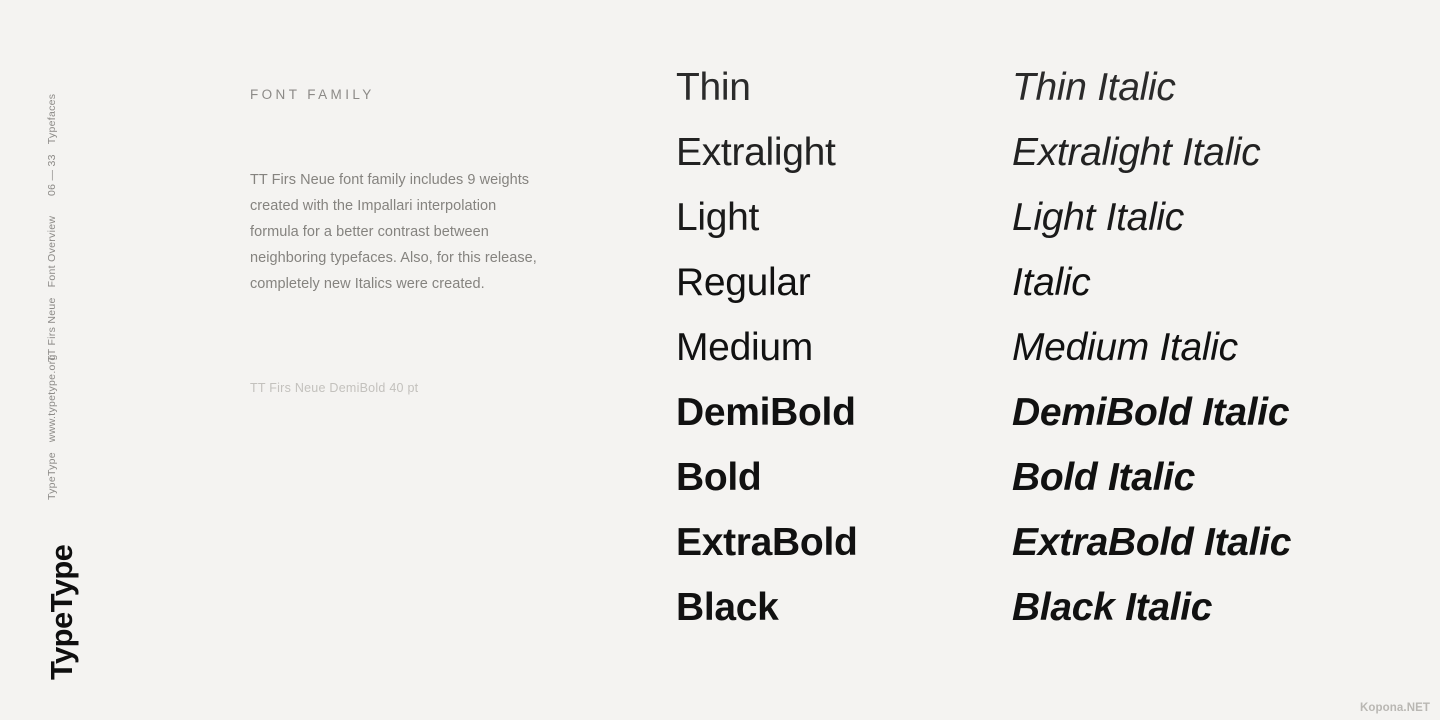 The image size is (1440, 720). I want to click on specimen-caption: TT Firs Neue DemiBold 40 pt, so click(334, 388).